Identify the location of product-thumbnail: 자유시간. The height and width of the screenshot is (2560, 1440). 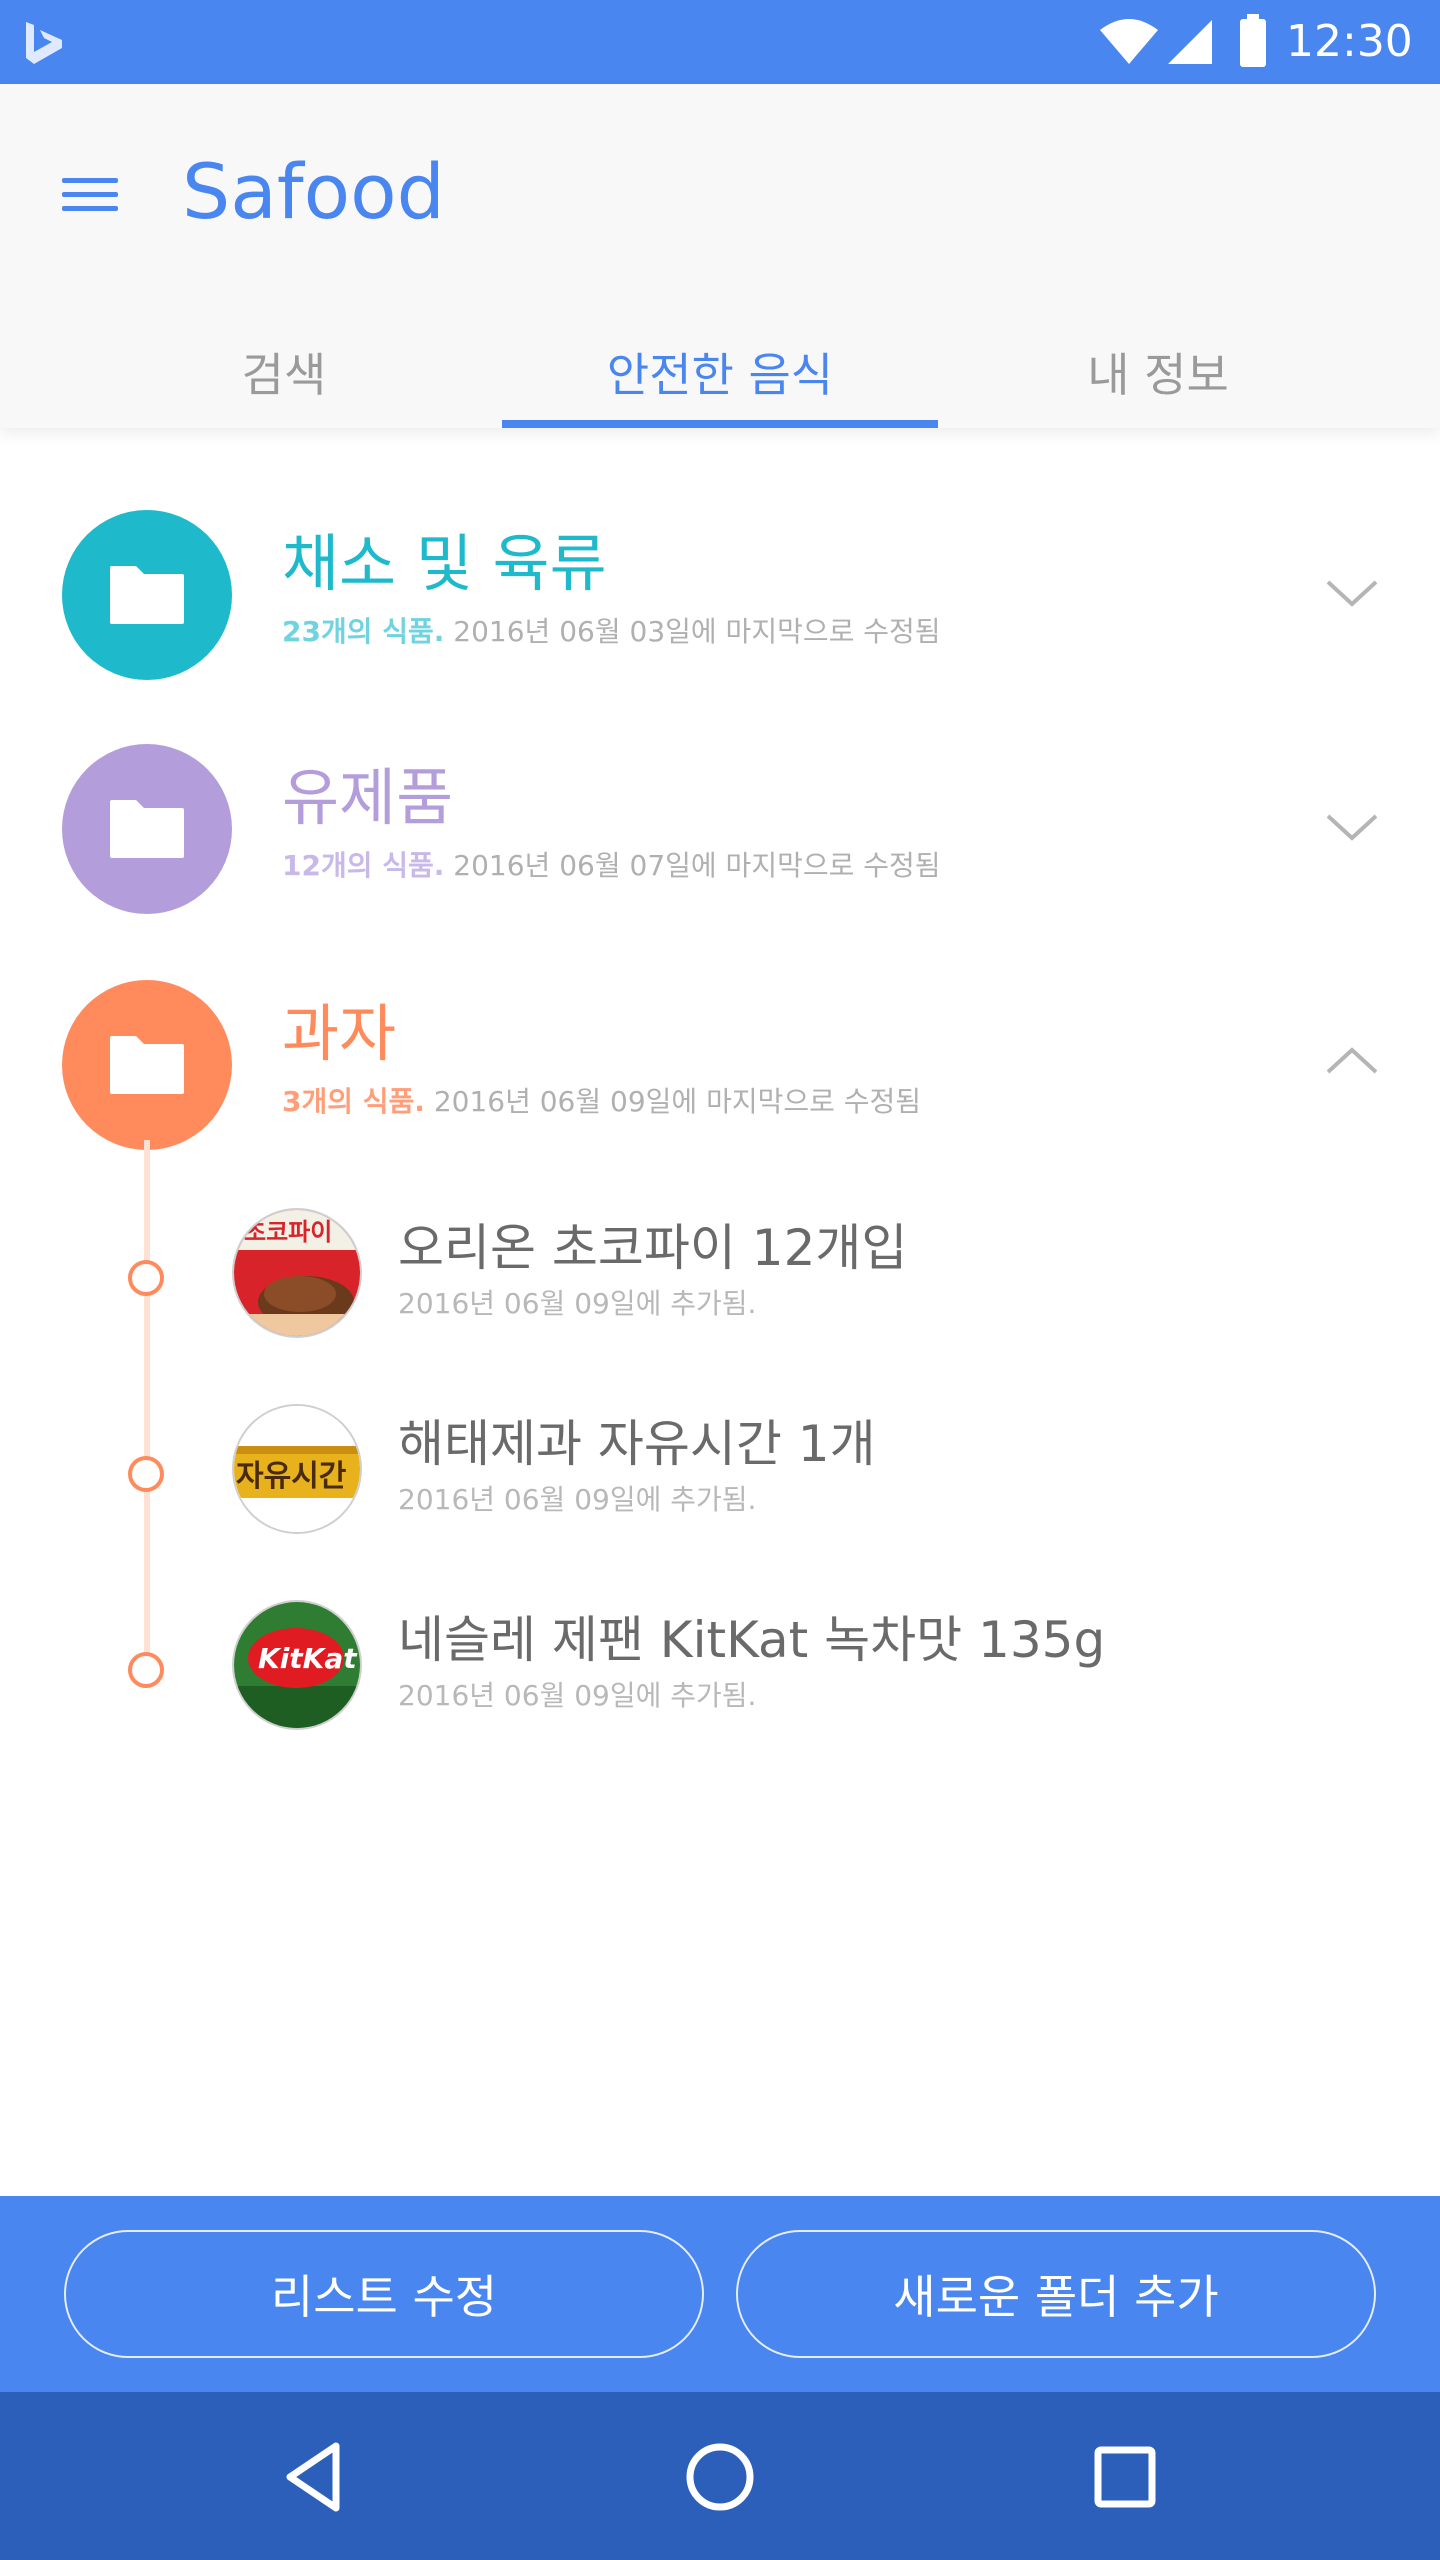
(297, 1469).